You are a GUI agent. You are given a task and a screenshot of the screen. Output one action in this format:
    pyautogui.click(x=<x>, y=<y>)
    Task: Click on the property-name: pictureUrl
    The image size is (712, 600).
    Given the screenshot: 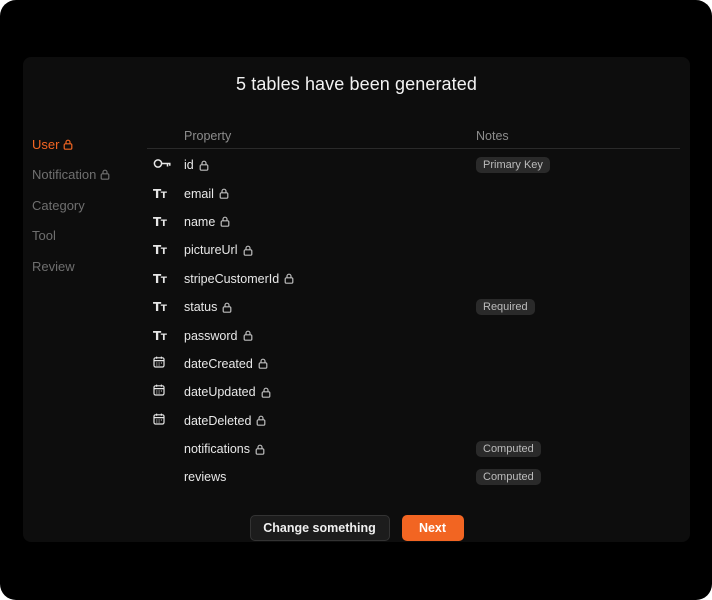 What is the action you would take?
    pyautogui.click(x=218, y=250)
    